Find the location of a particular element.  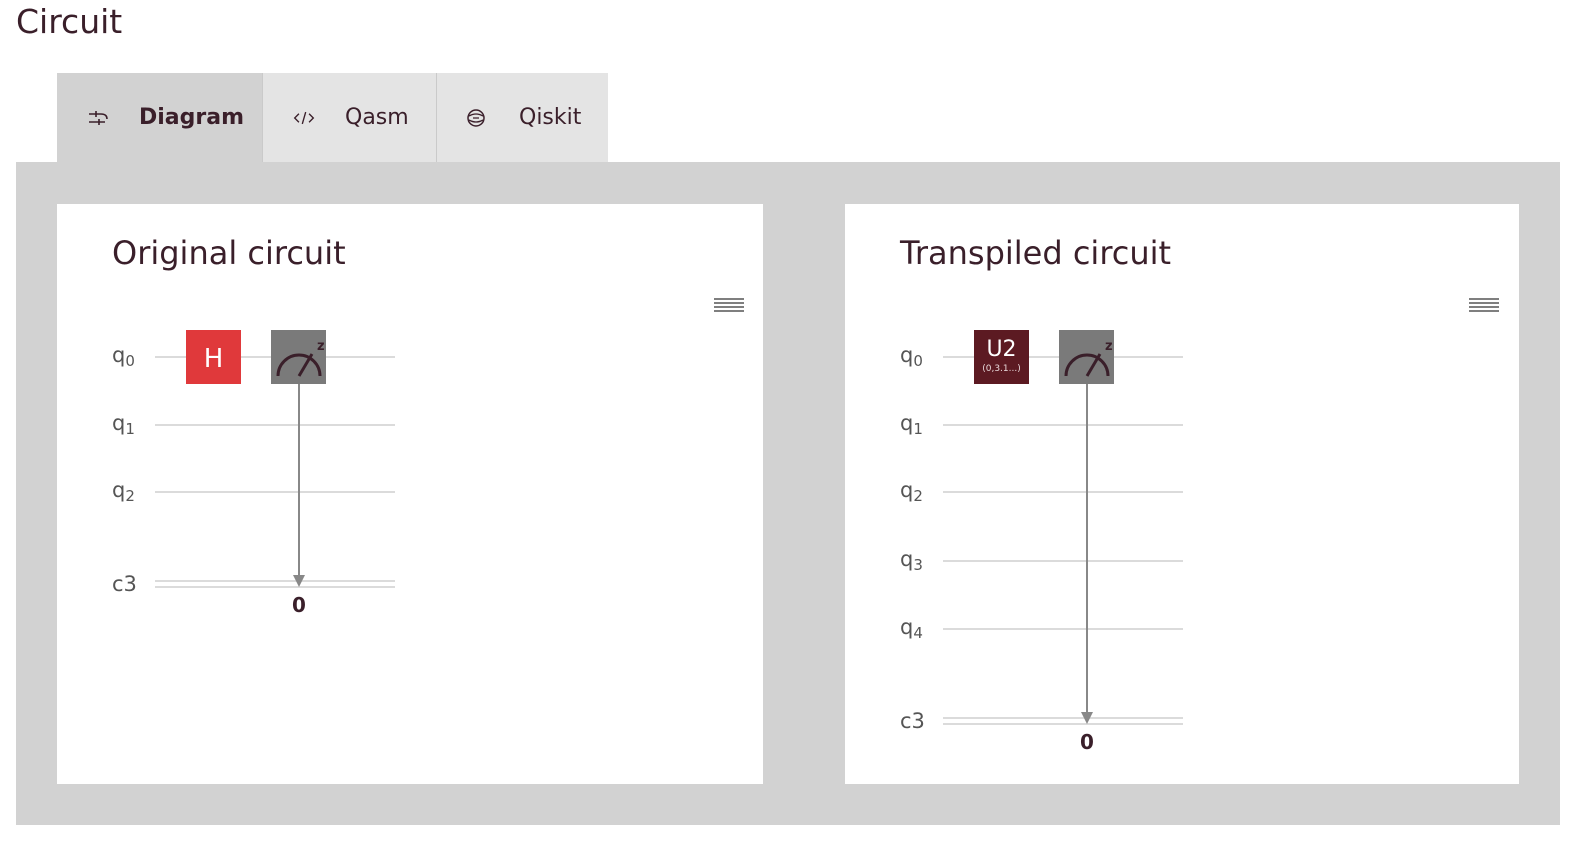

tab-qiskit-label: Qiskit is located at coordinates (550, 117).